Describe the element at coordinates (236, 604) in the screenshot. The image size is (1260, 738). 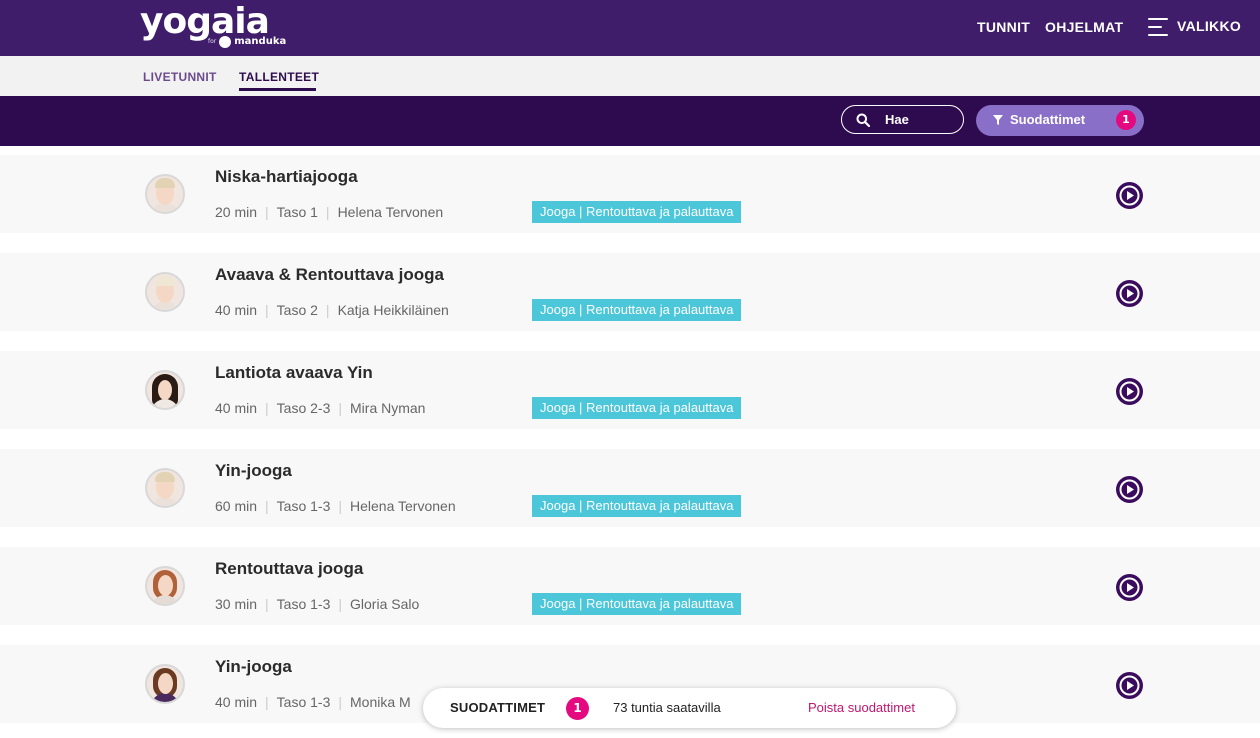
I see `class-duration: 30 min` at that location.